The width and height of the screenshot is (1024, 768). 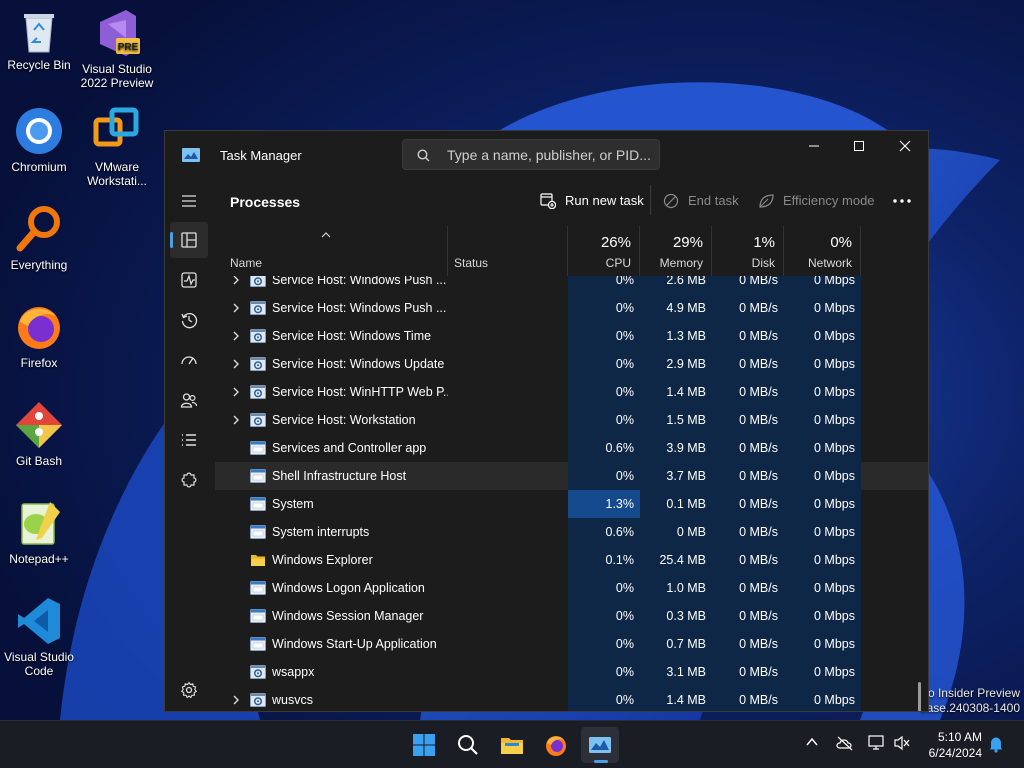 I want to click on cpu-cell: 1.3%, so click(x=604, y=504).